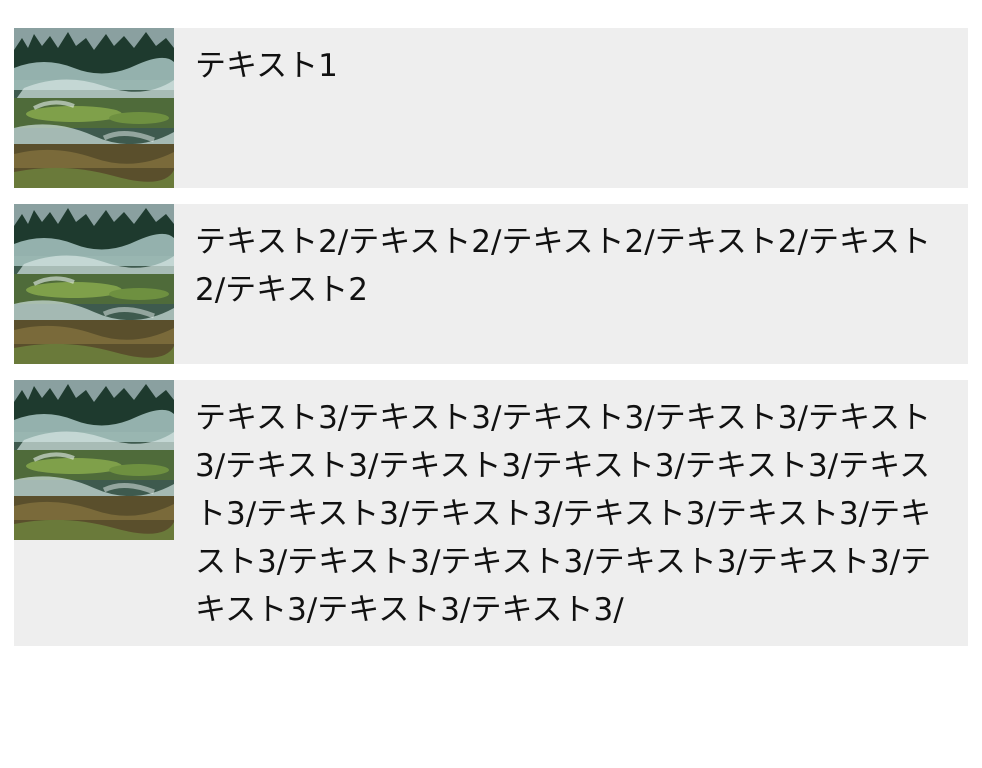 The width and height of the screenshot is (982, 768). What do you see at coordinates (266, 66) in the screenshot?
I see `item-text: テキスト1` at bounding box center [266, 66].